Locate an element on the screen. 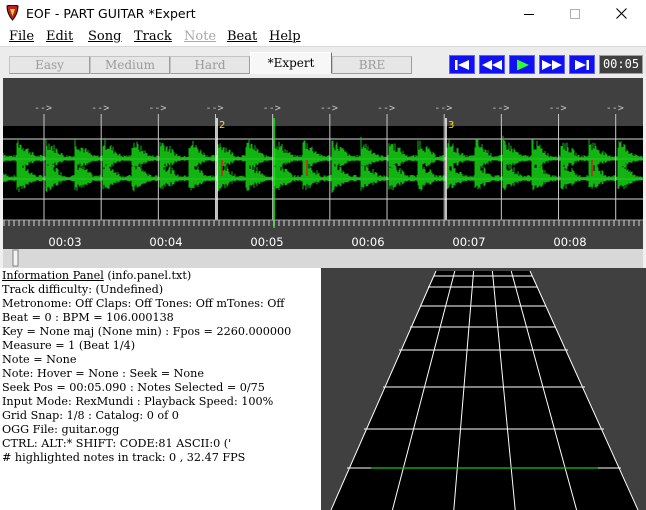 The image size is (646, 510). info-line: Grid Snap: 1/8 : Catalog: 0 of 0 is located at coordinates (90, 415).